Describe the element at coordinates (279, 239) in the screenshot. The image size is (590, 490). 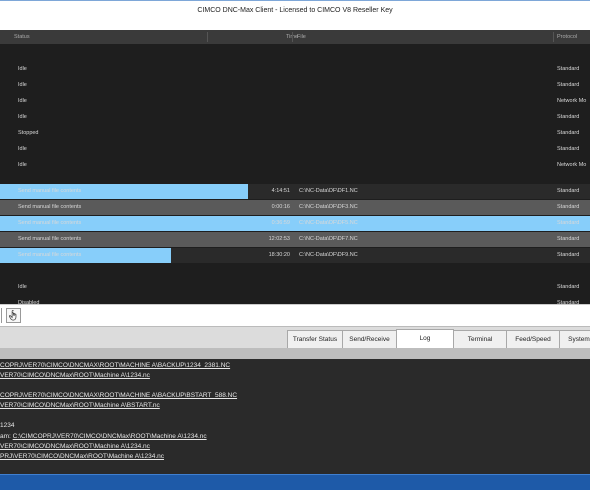
I see `time-cell: 12:02:53` at that location.